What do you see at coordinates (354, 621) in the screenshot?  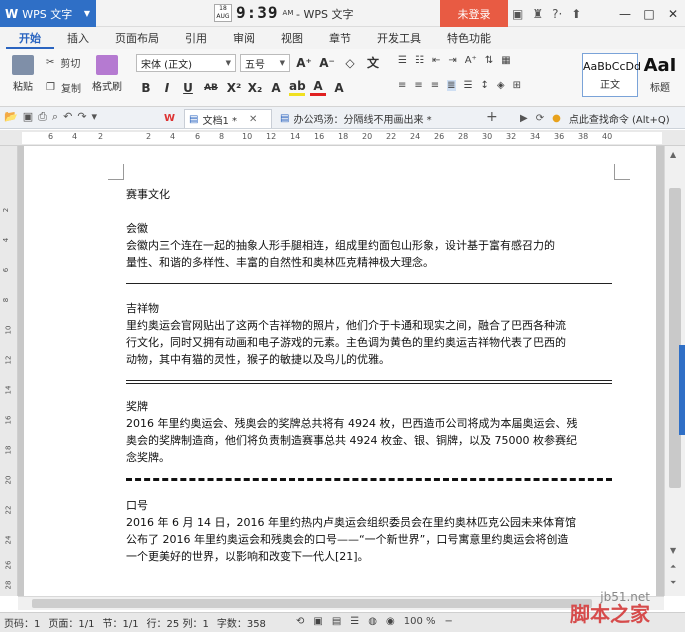 I see `outline-view-icon: ☰` at bounding box center [354, 621].